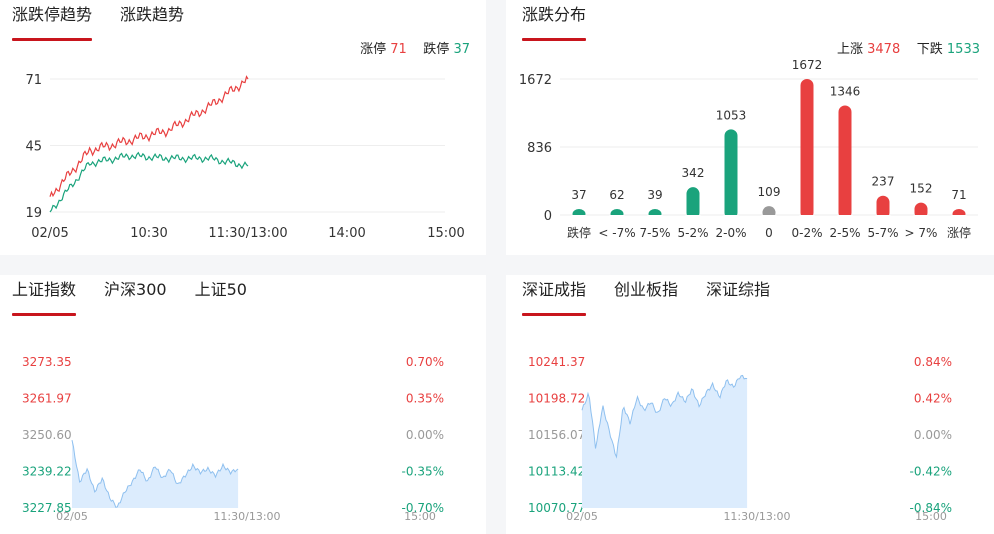 This screenshot has width=994, height=534. What do you see at coordinates (579, 232) in the screenshot?
I see `category-label: 跌停` at bounding box center [579, 232].